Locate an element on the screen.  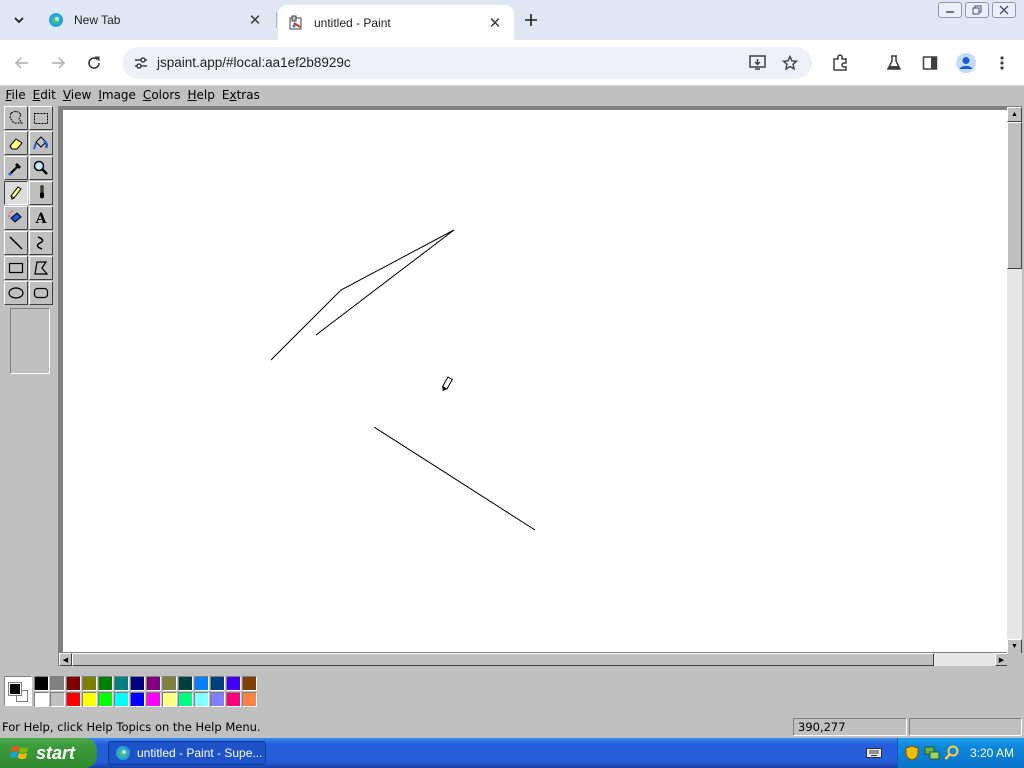
ellipse-icon is located at coordinates (16, 293).